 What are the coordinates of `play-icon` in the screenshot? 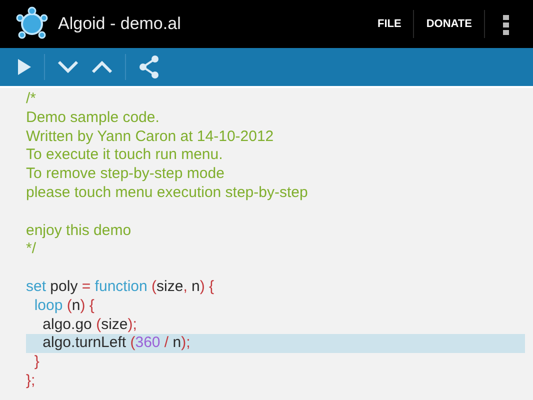 It's located at (24, 67).